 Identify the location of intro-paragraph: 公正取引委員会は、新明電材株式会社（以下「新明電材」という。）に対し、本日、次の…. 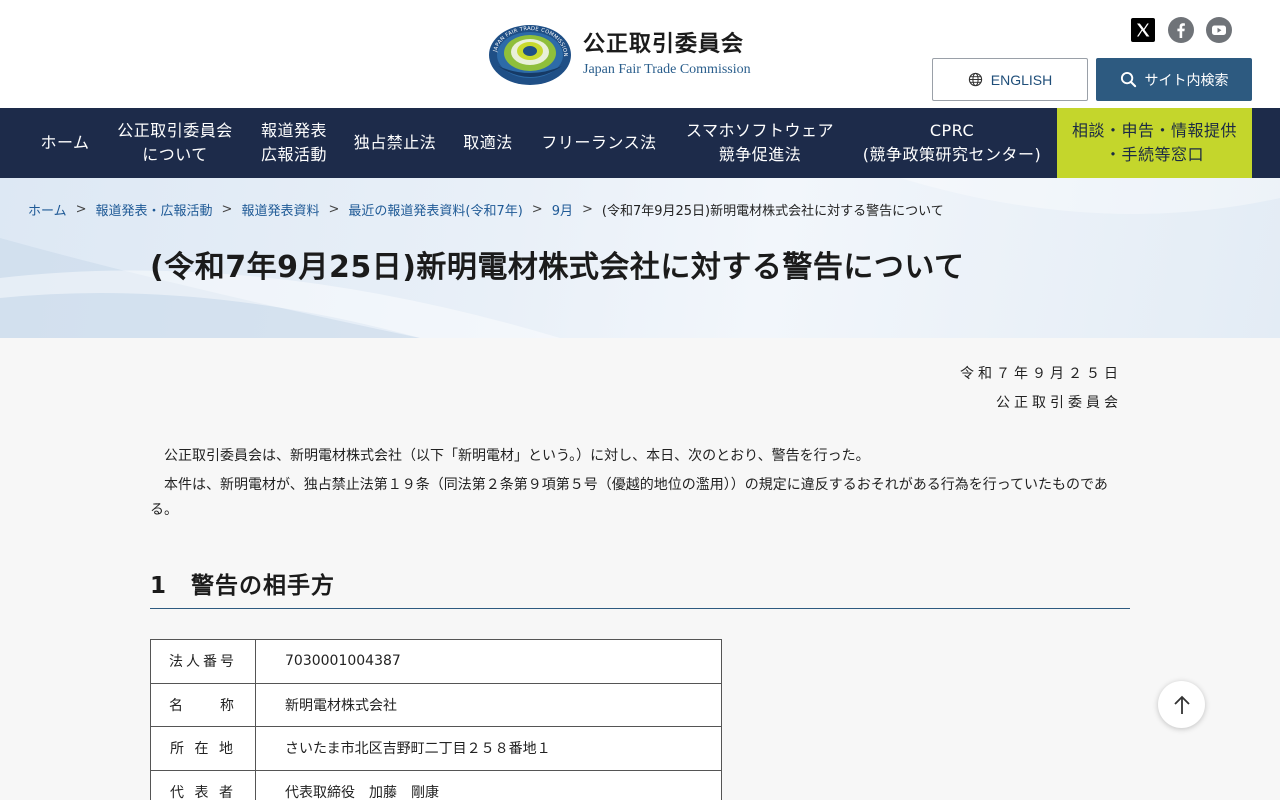
(517, 456).